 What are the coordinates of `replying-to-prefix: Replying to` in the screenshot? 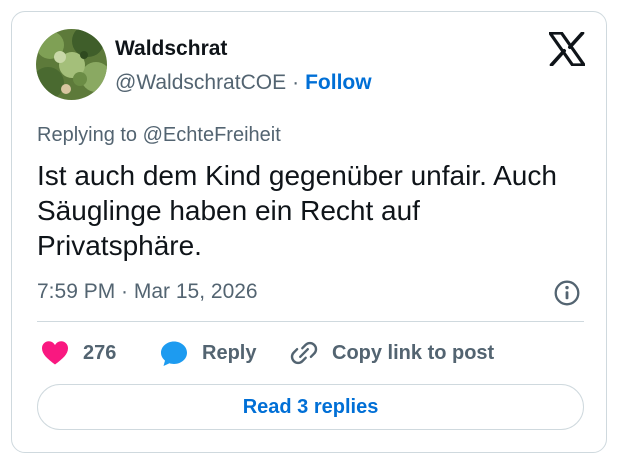 It's located at (87, 135).